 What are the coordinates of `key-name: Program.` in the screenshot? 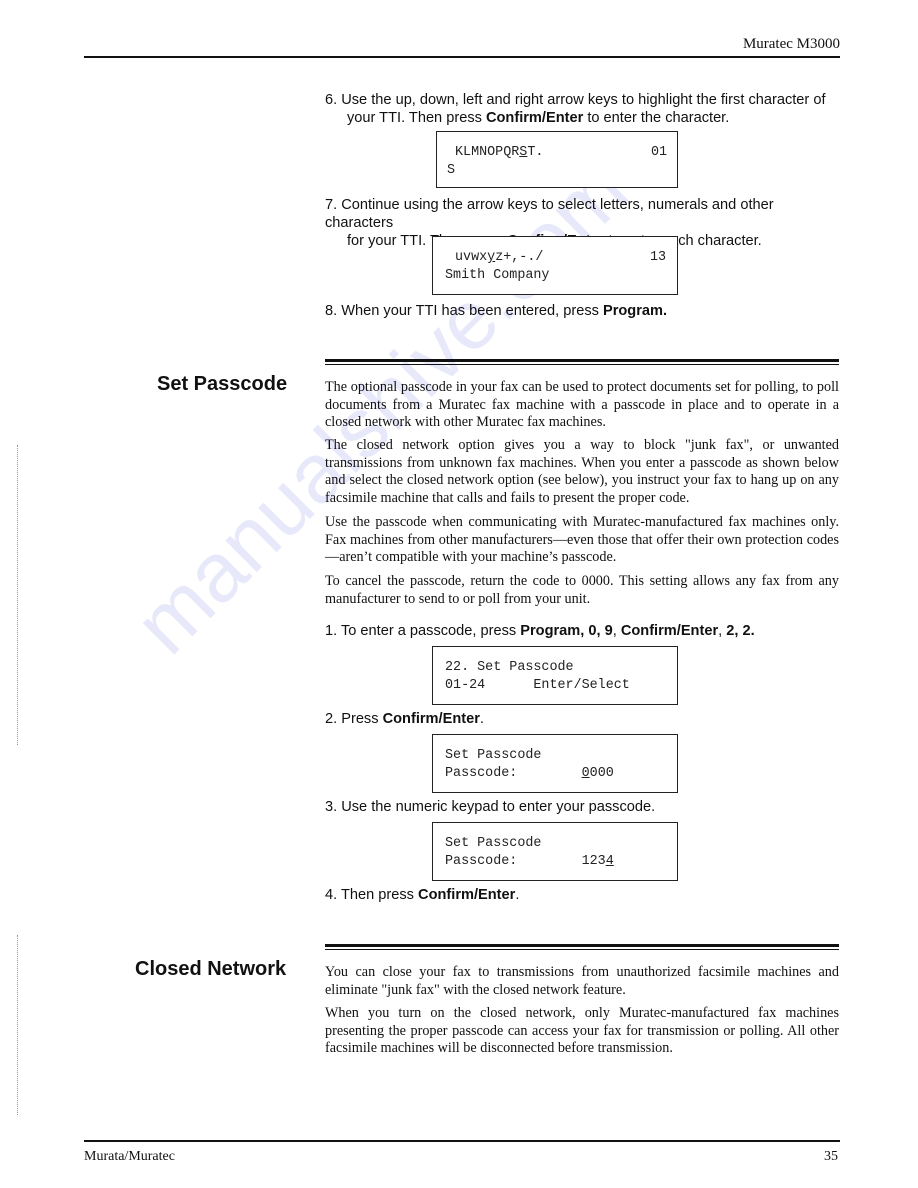 It's located at (635, 311).